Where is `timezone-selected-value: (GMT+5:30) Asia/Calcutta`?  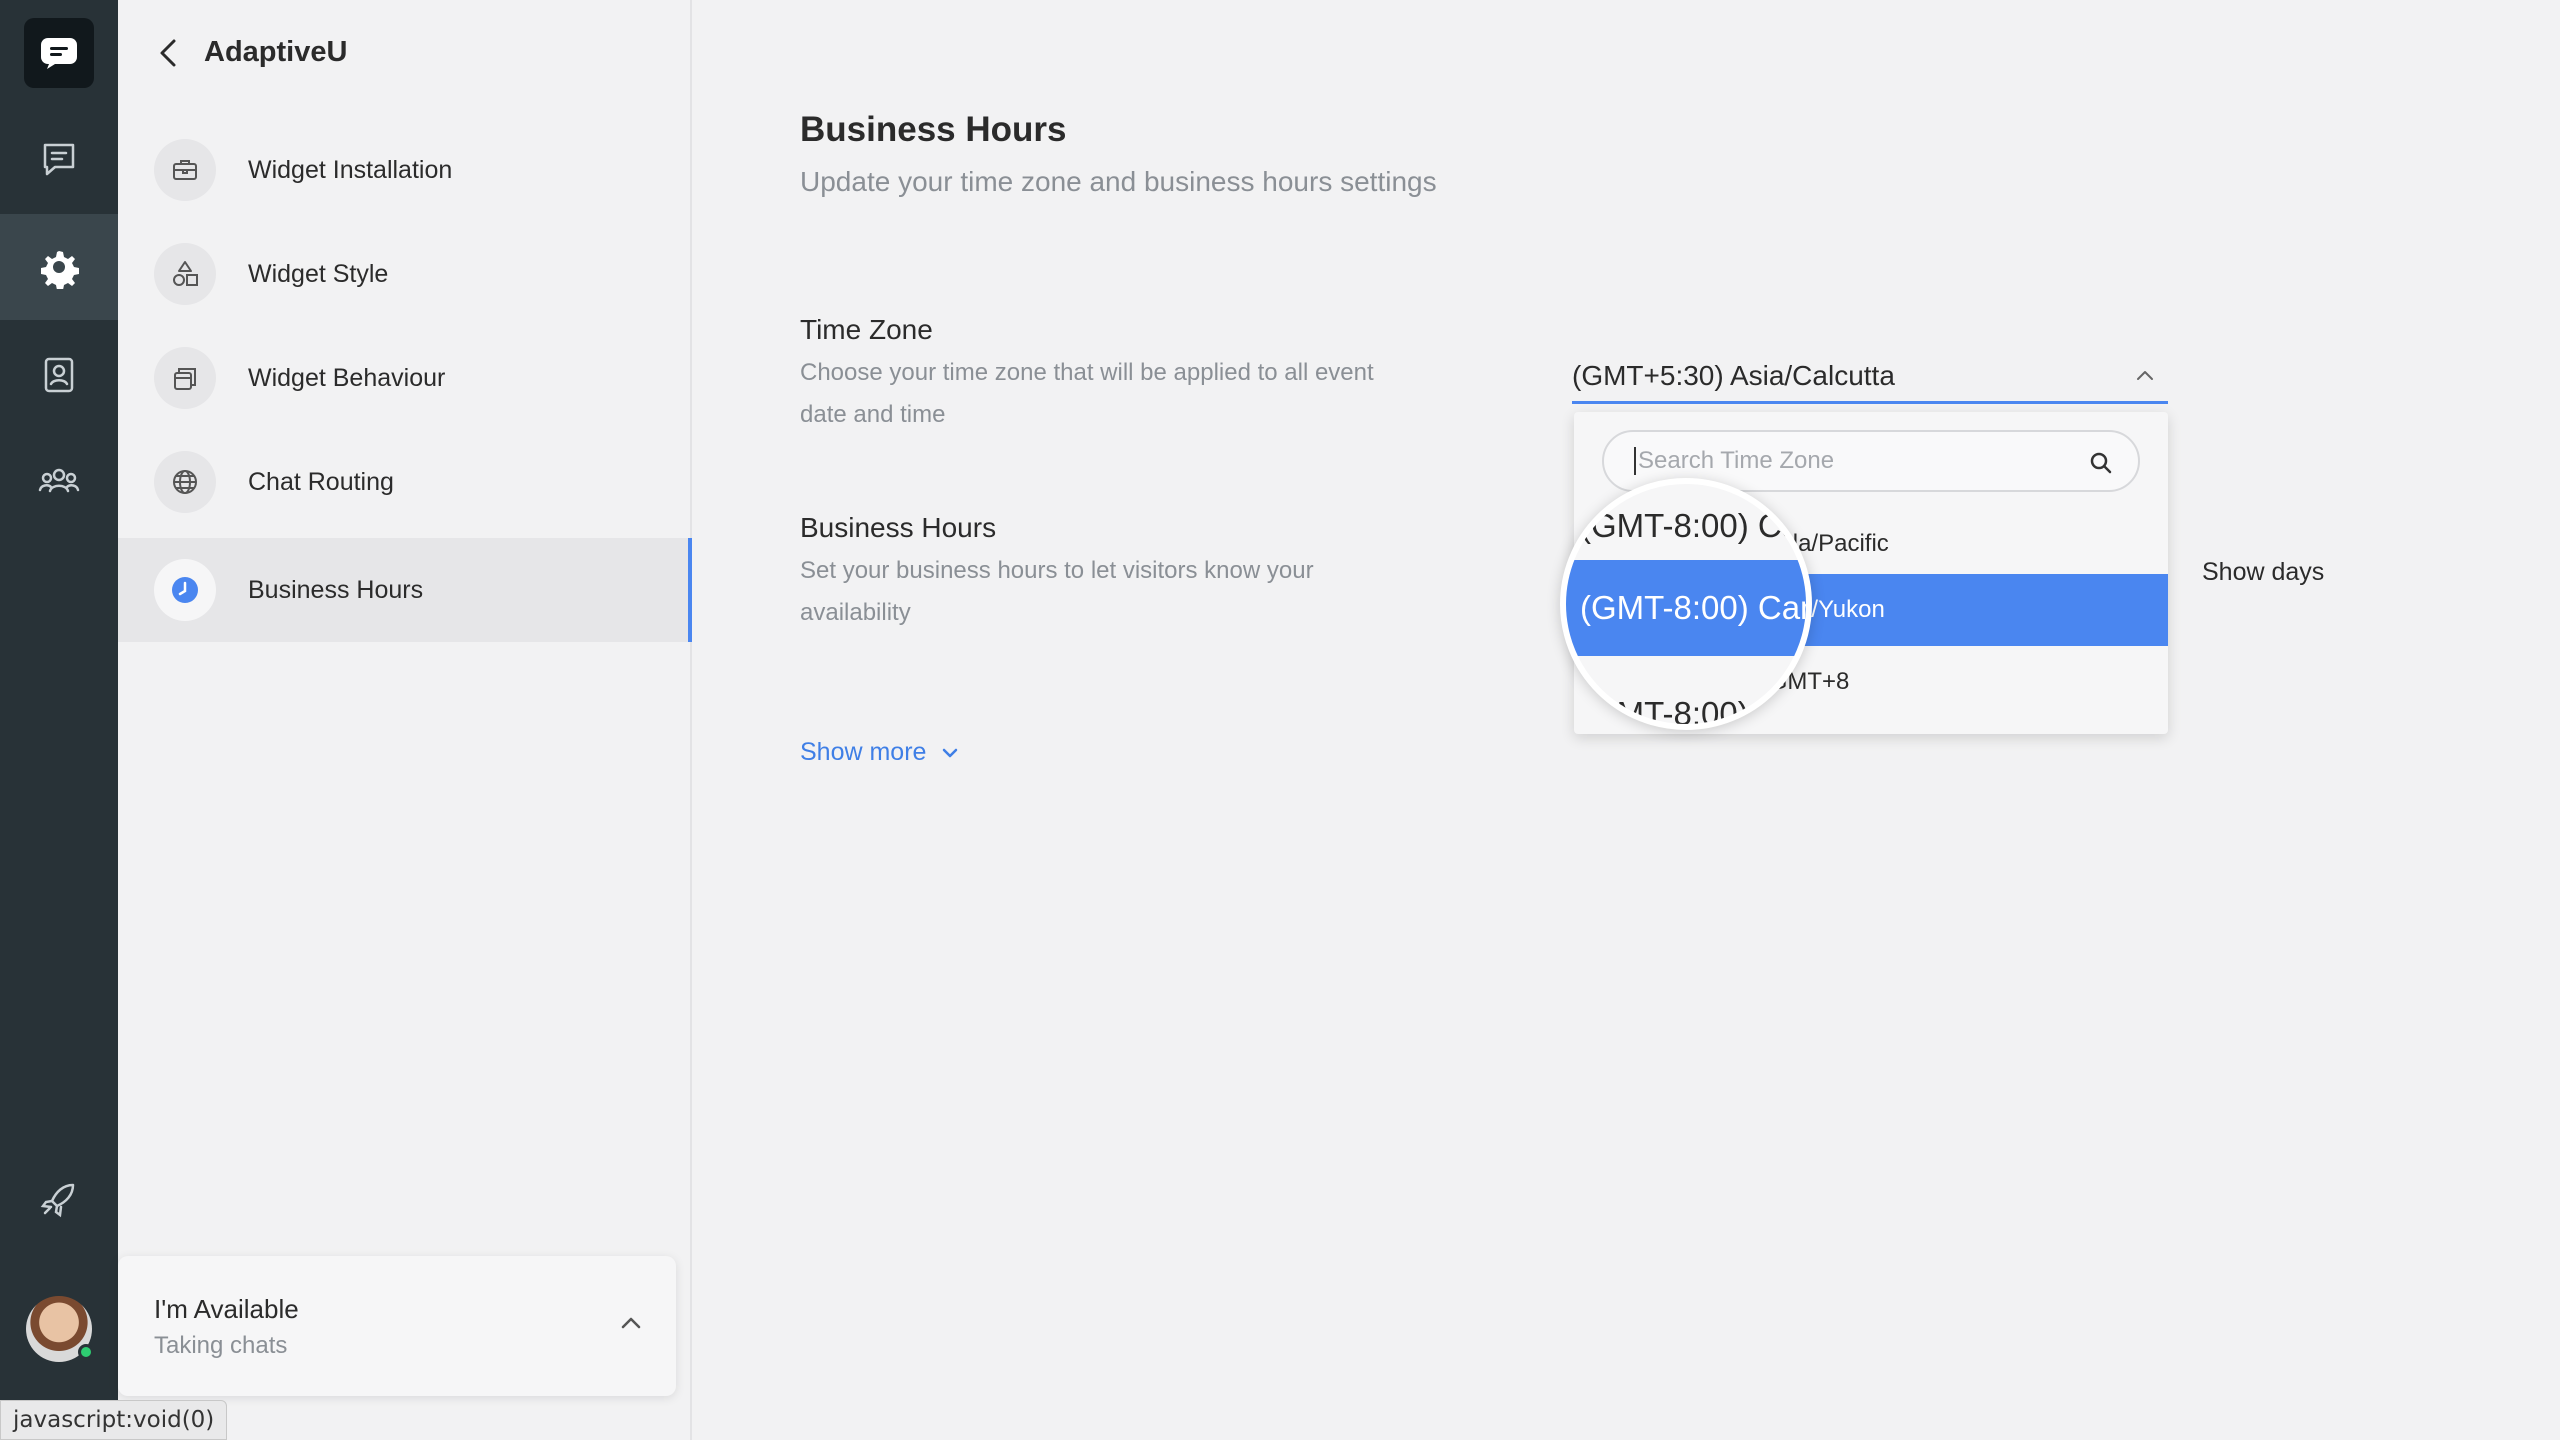
timezone-selected-value: (GMT+5:30) Asia/Calcutta is located at coordinates (1733, 375).